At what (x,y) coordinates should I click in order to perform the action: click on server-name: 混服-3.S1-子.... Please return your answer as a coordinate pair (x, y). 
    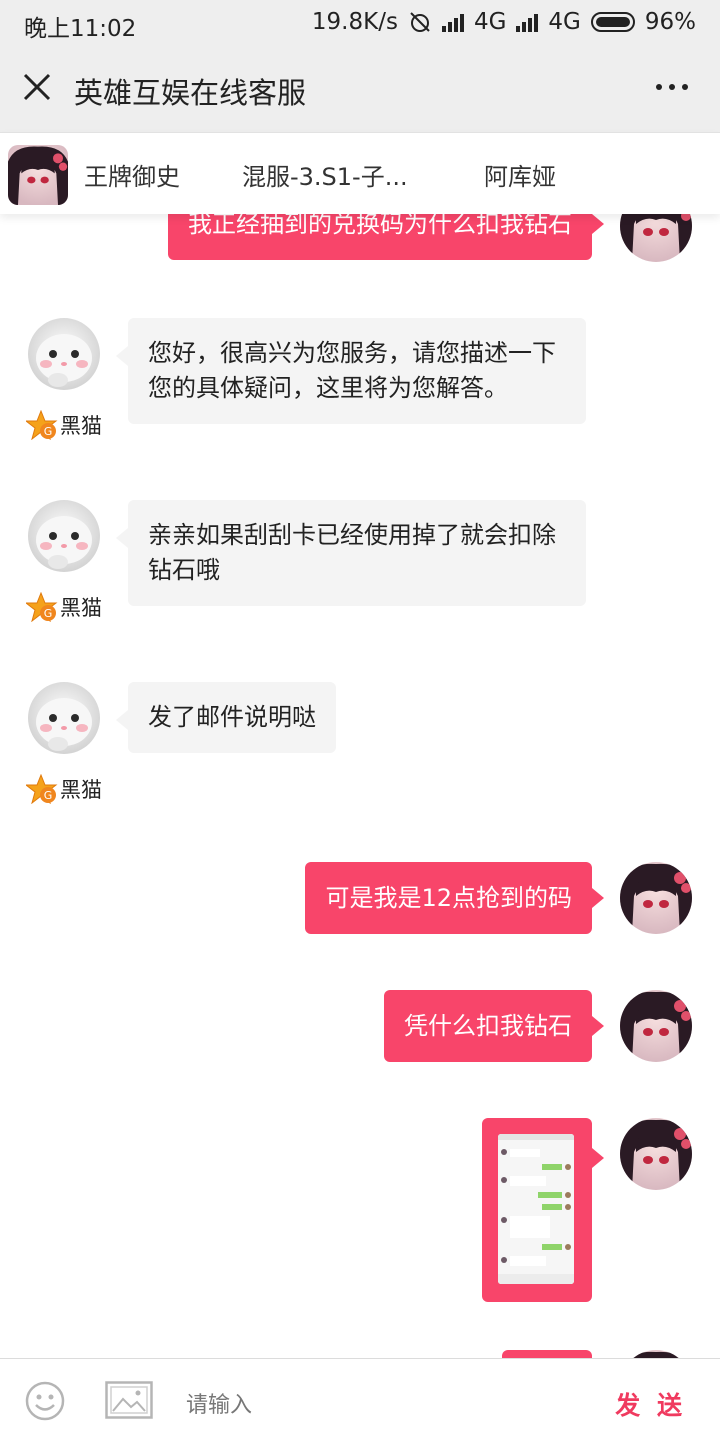
    Looking at the image, I should click on (325, 177).